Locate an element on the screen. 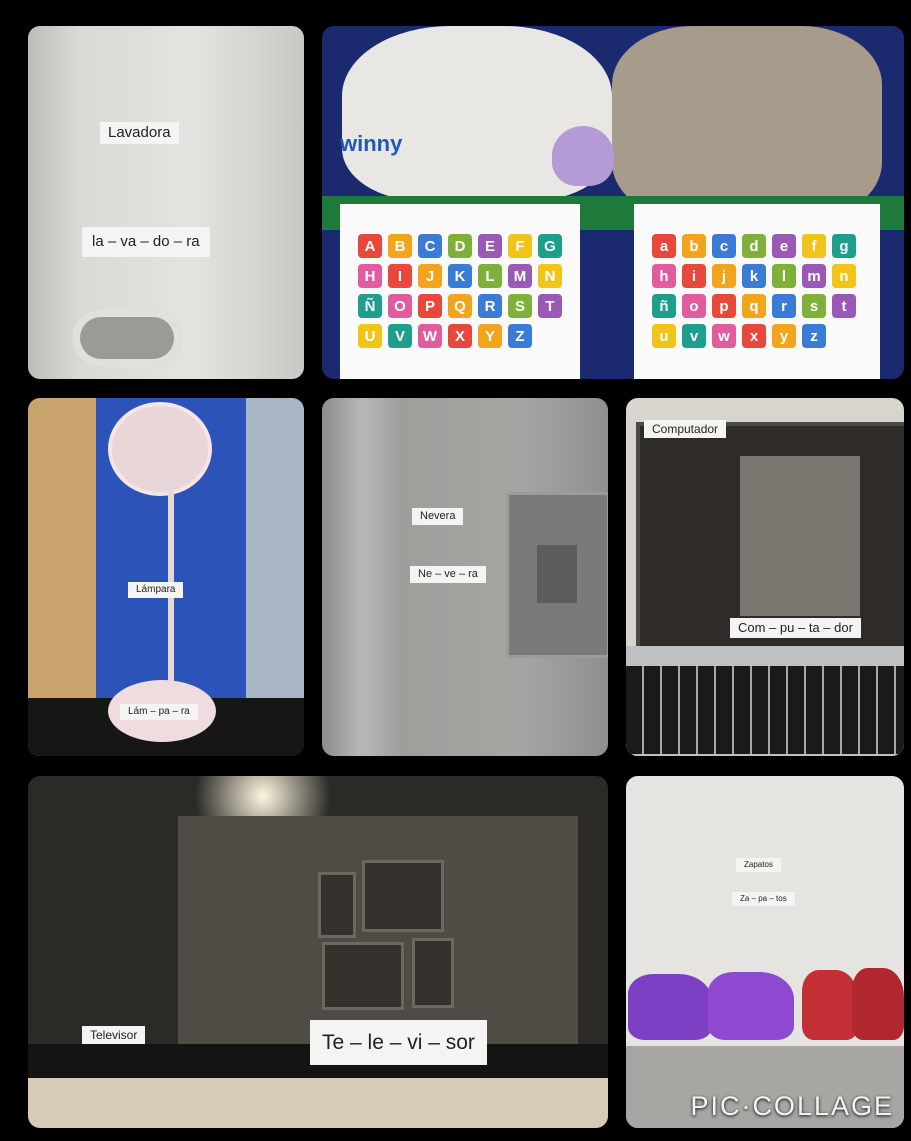 The height and width of the screenshot is (1141, 911). letter-tile-upper: K is located at coordinates (460, 276).